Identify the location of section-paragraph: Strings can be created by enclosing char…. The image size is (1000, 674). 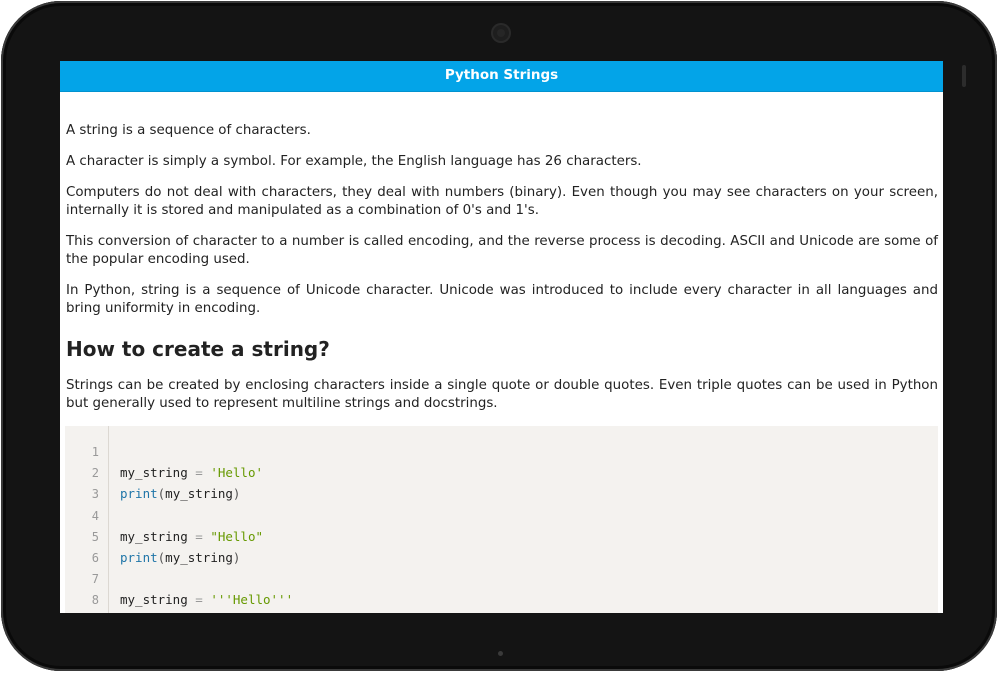
(502, 394).